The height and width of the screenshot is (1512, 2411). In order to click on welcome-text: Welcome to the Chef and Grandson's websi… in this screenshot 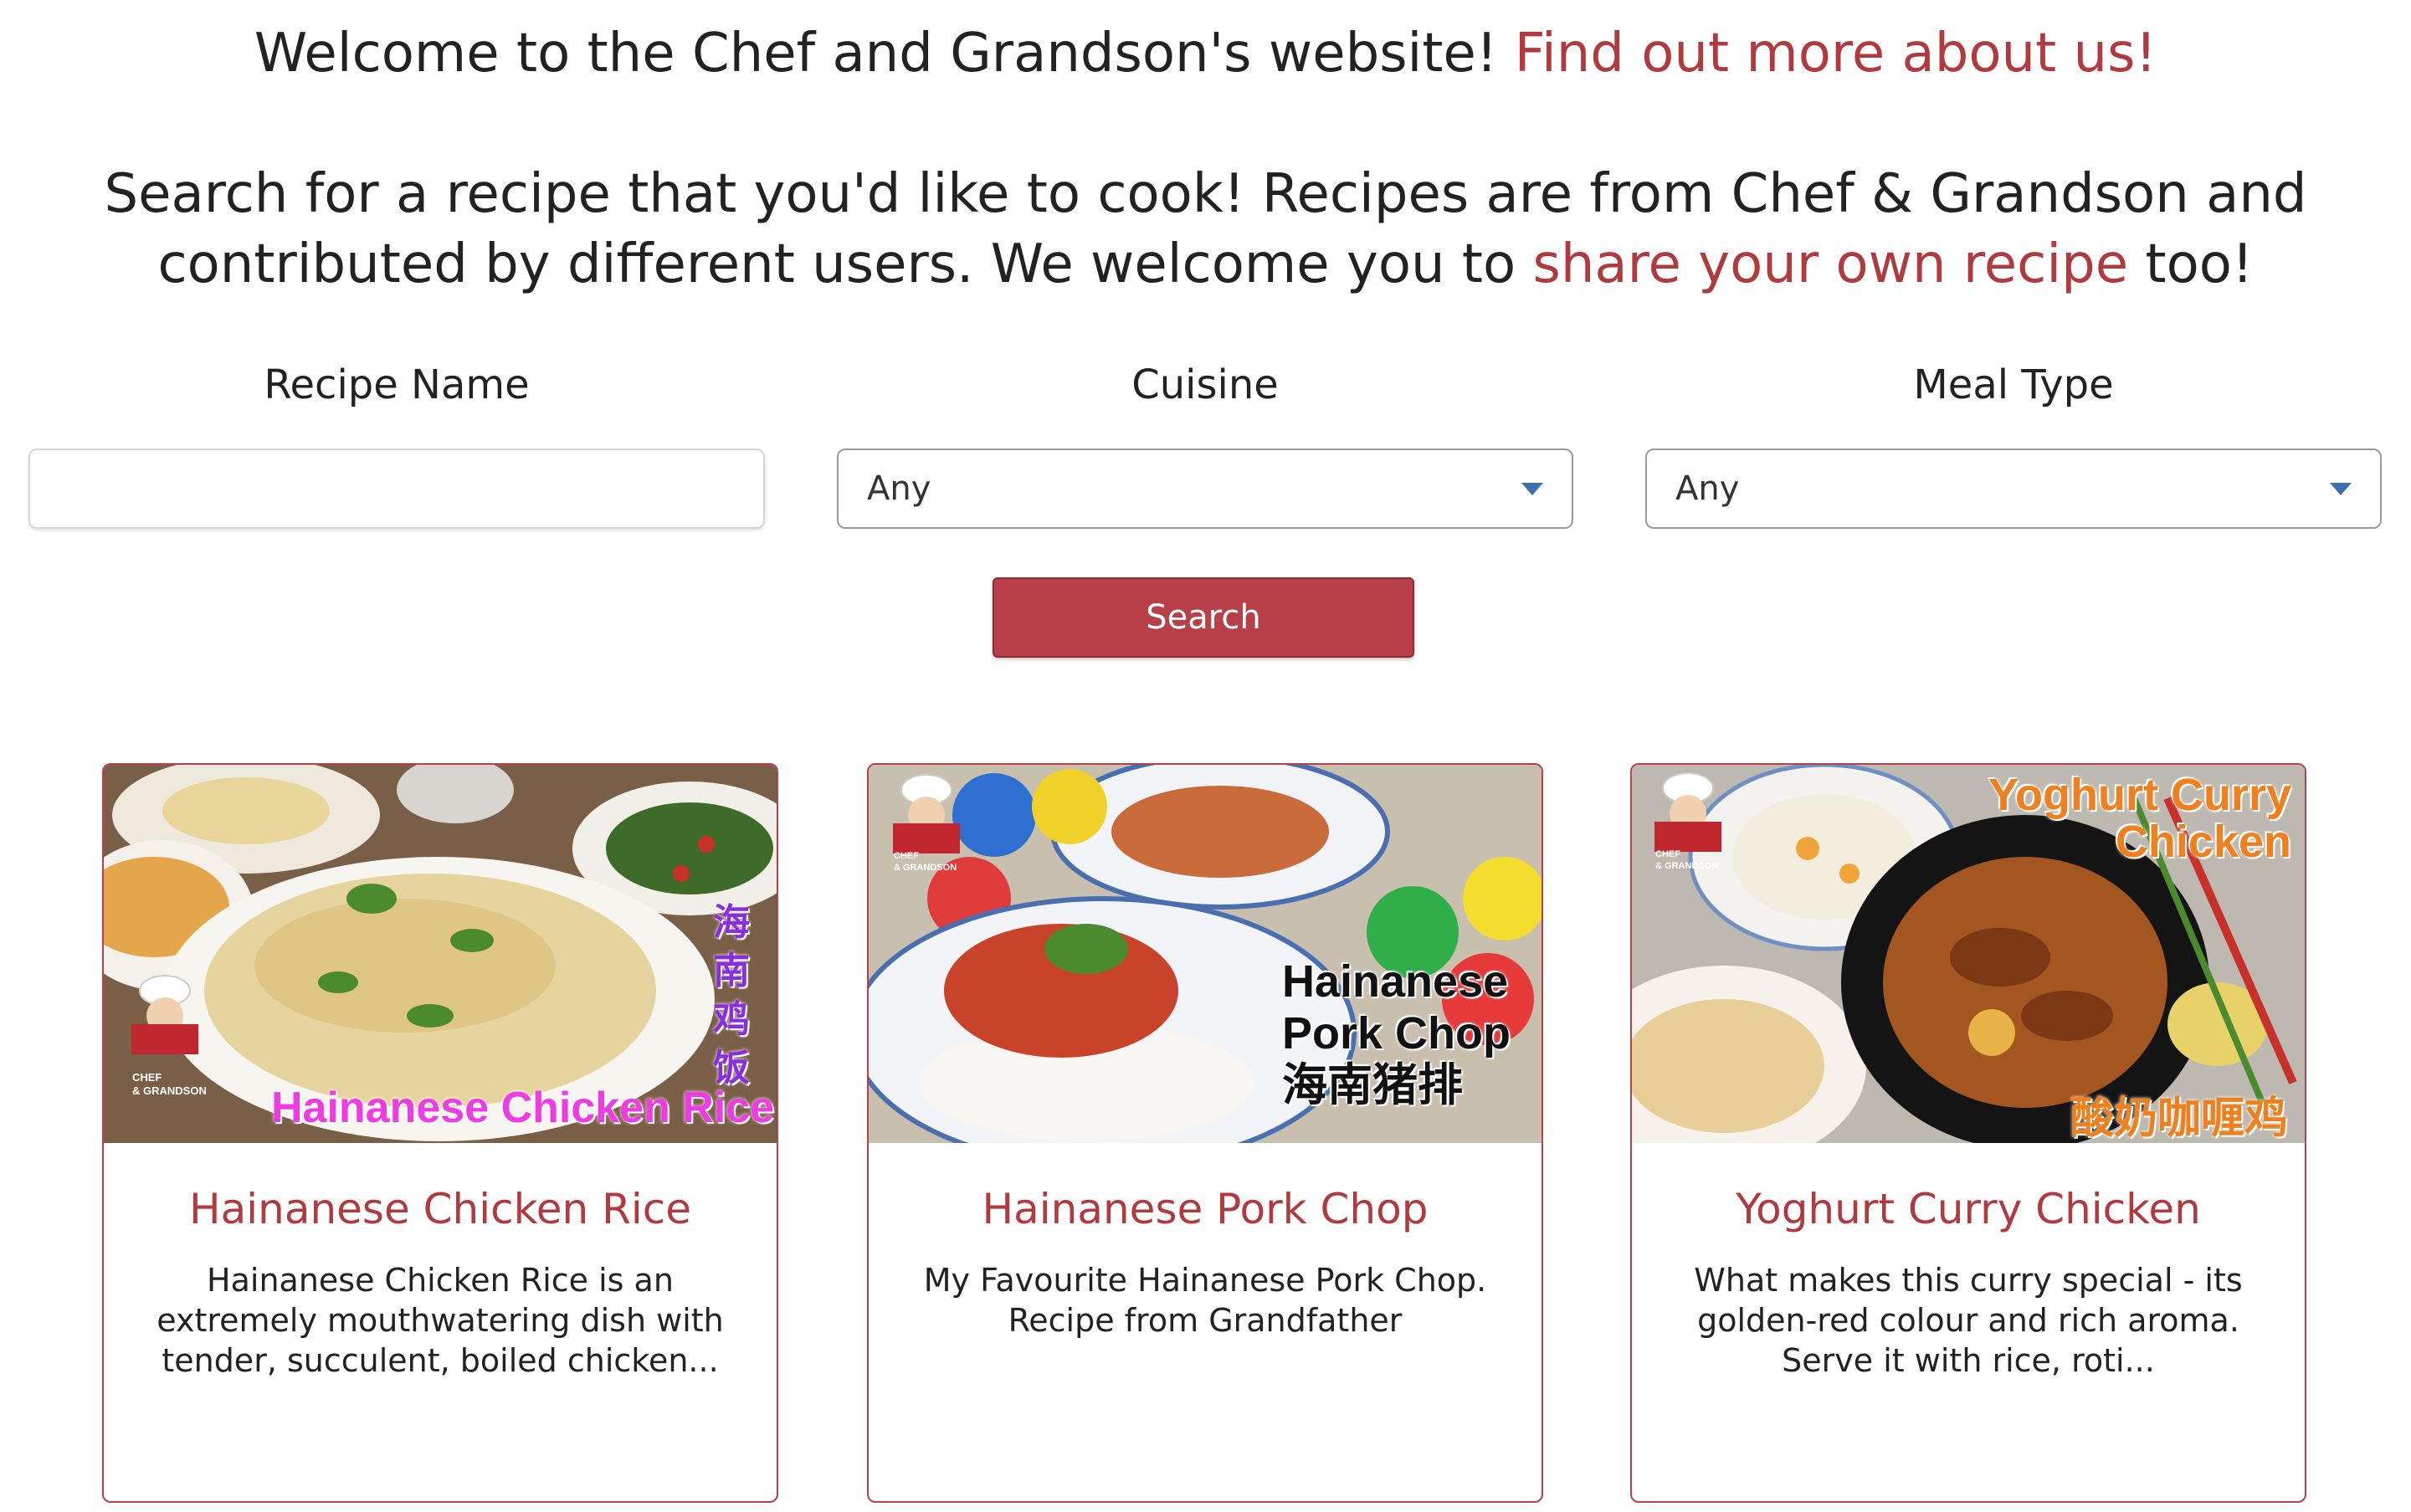, I will do `click(876, 54)`.